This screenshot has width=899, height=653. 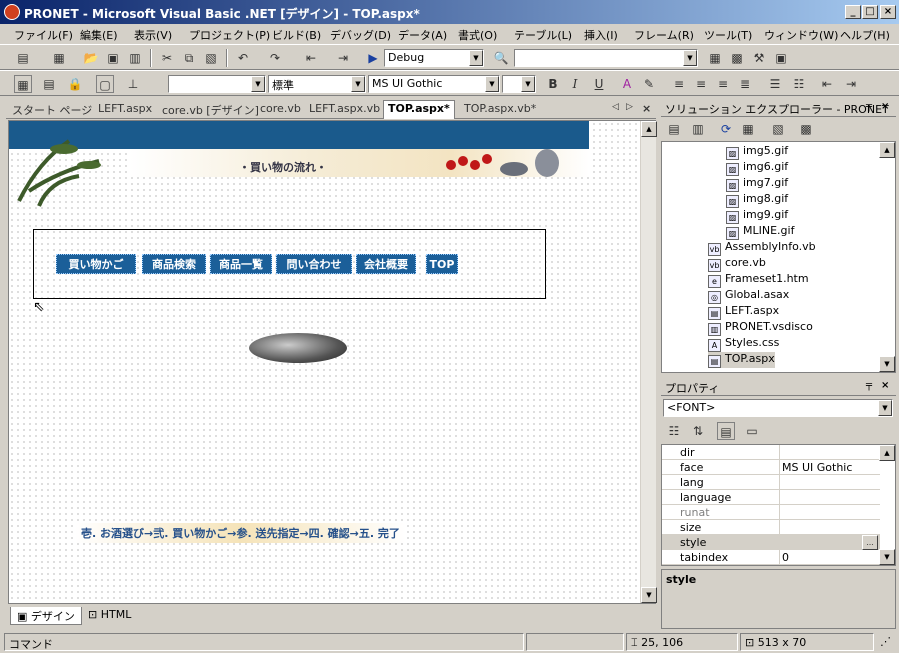 I want to click on nav-company-button: 会社概要, so click(x=386, y=264).